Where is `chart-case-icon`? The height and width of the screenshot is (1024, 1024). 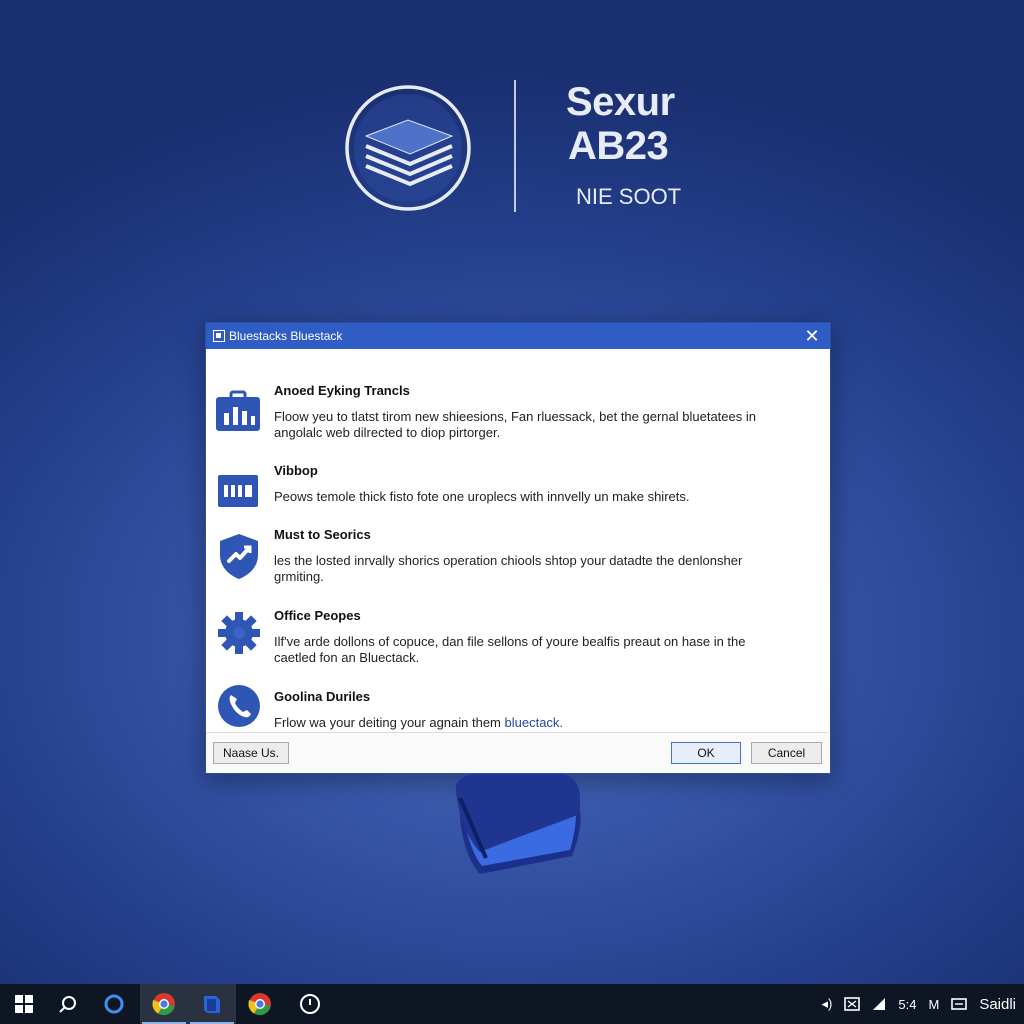
chart-case-icon is located at coordinates (238, 410).